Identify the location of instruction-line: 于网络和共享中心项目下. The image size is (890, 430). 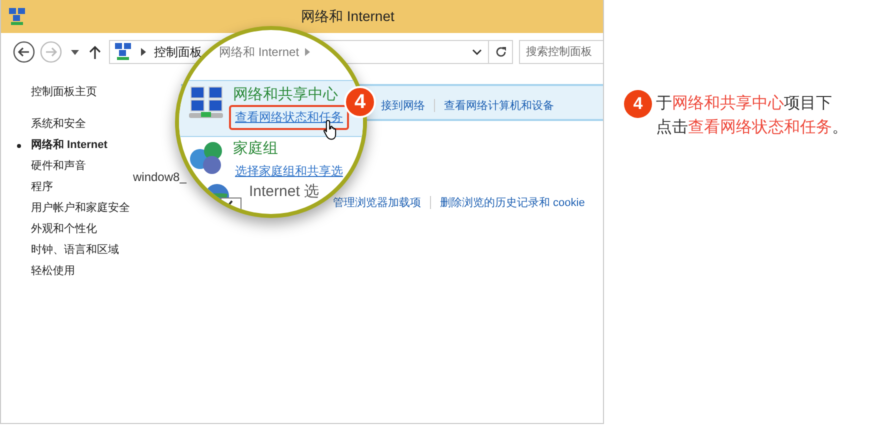
(744, 104).